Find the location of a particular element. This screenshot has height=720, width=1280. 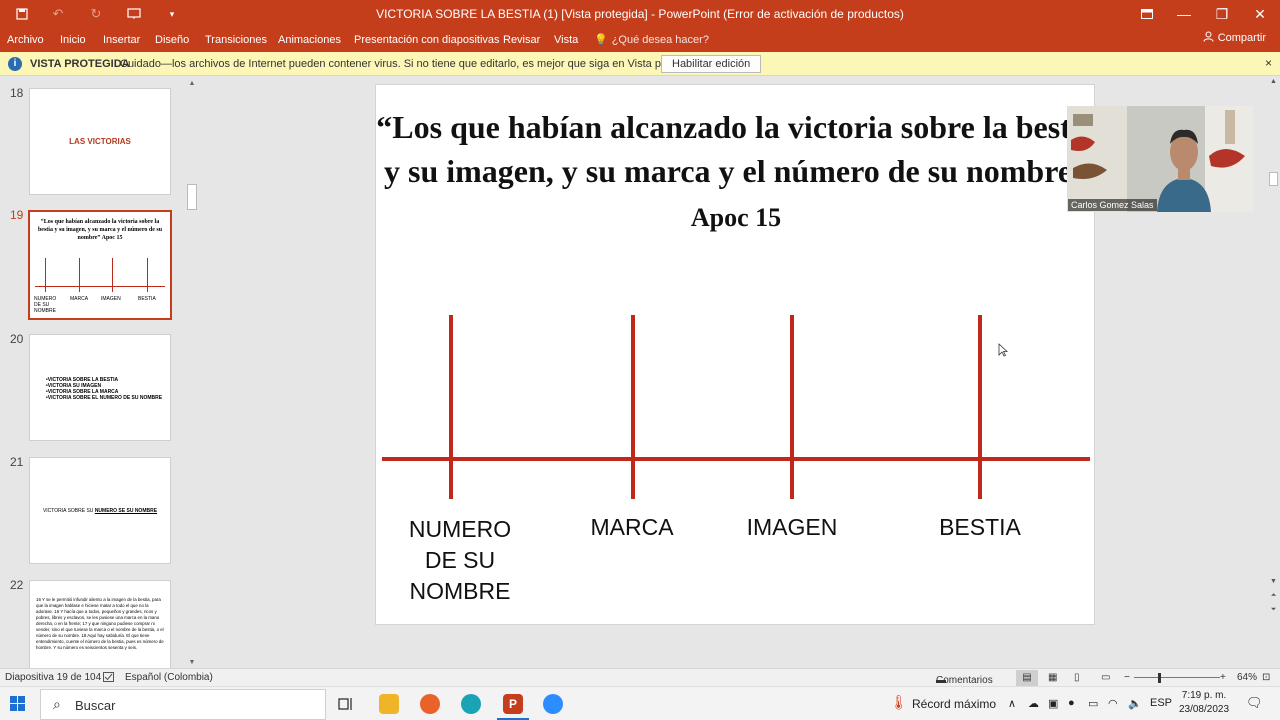

reading-view-icon: ▯ is located at coordinates (1077, 677).